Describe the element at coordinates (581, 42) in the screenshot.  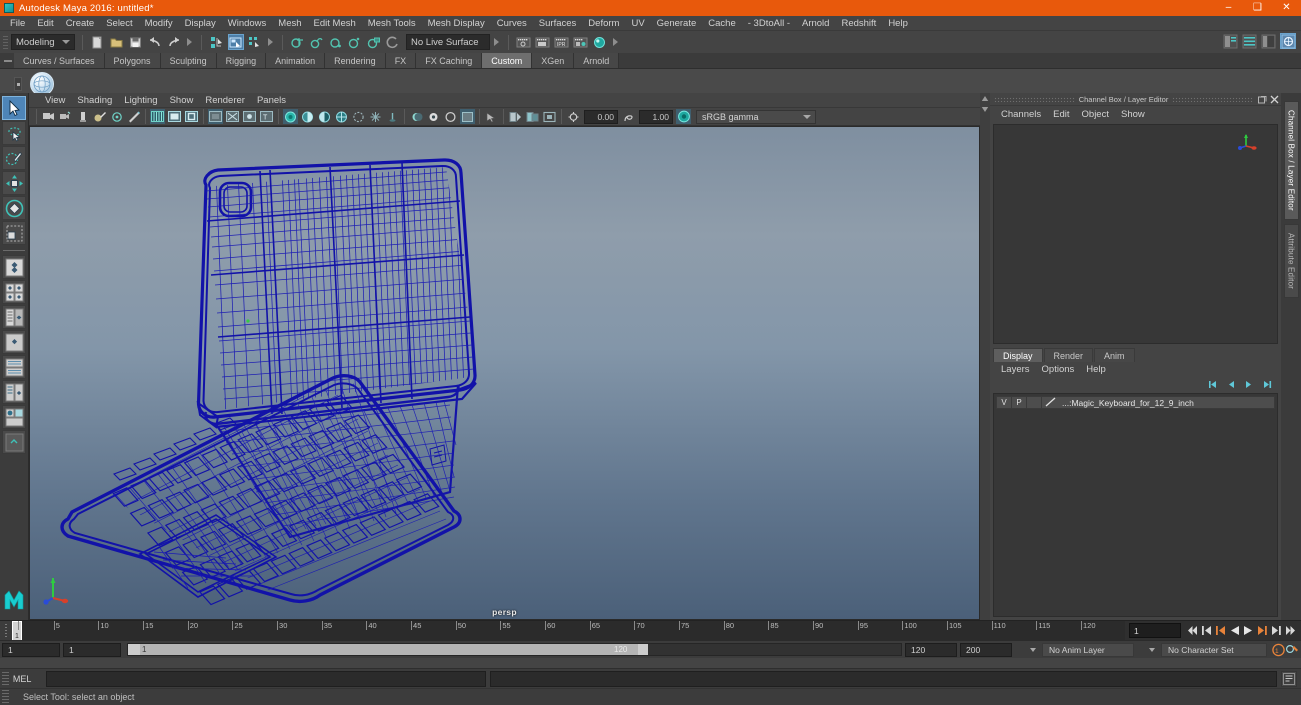
I see `render-settings-icon` at that location.